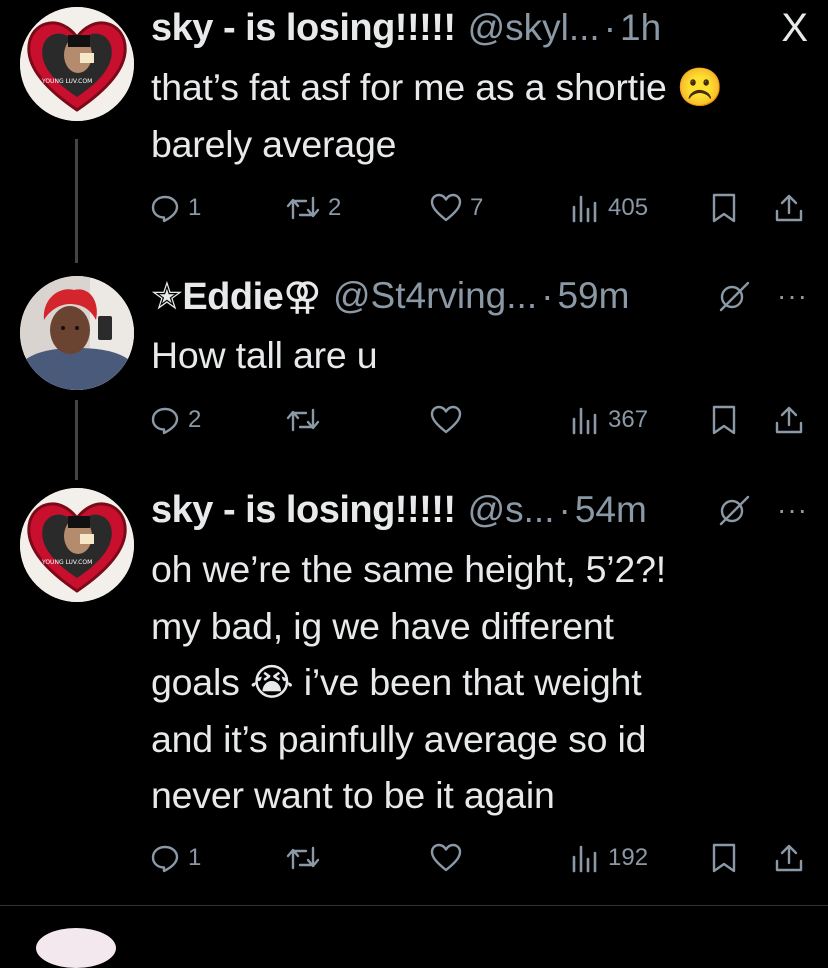  I want to click on crying-face-emoji: 😭, so click(271, 682).